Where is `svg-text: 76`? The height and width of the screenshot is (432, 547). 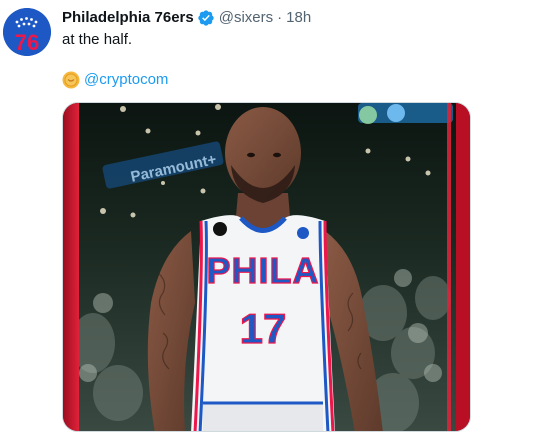
svg-text: 76 is located at coordinates (27, 42).